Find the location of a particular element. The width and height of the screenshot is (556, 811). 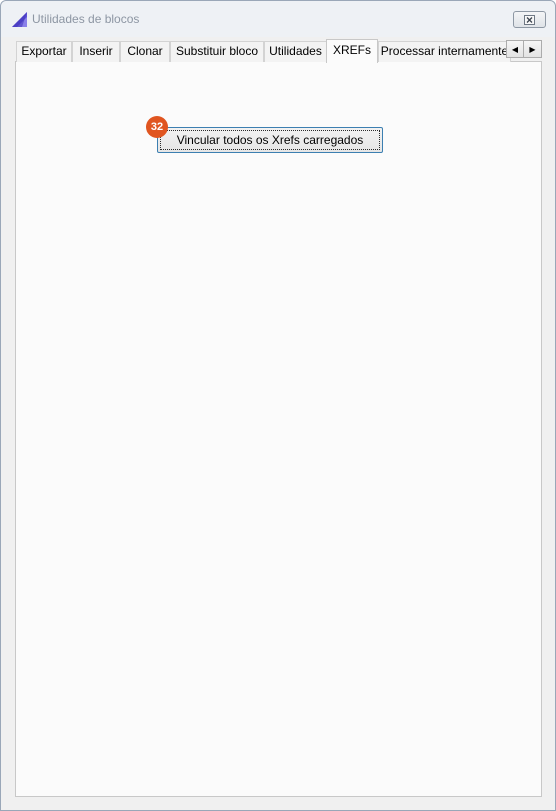

title-bar: Utilidades de blocos is located at coordinates (278, 19).